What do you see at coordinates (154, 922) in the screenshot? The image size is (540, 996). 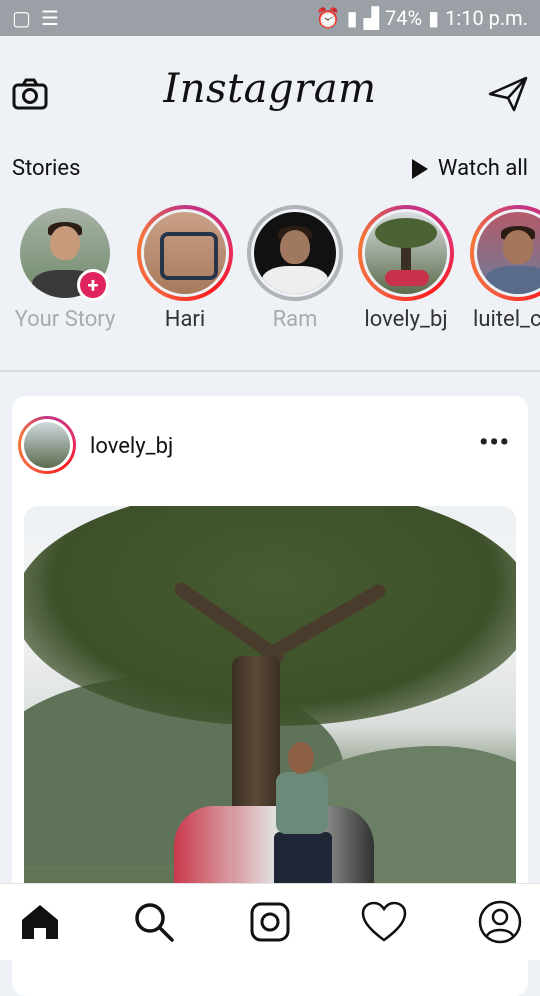 I see `search-icon` at bounding box center [154, 922].